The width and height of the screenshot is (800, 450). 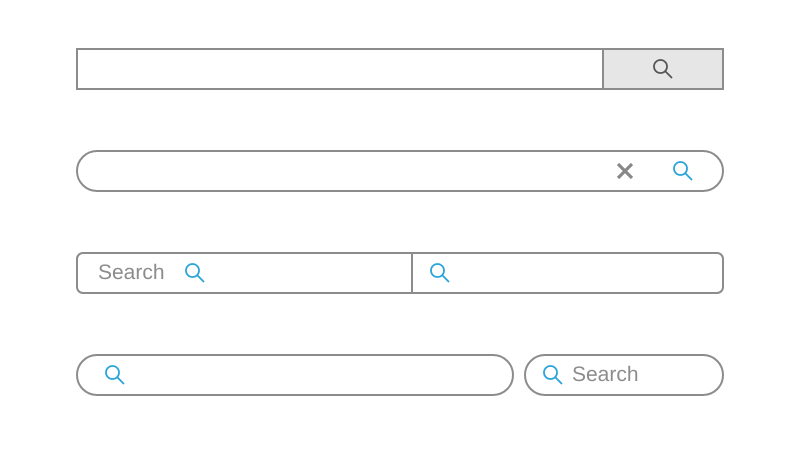 What do you see at coordinates (625, 171) in the screenshot?
I see `clear-icon` at bounding box center [625, 171].